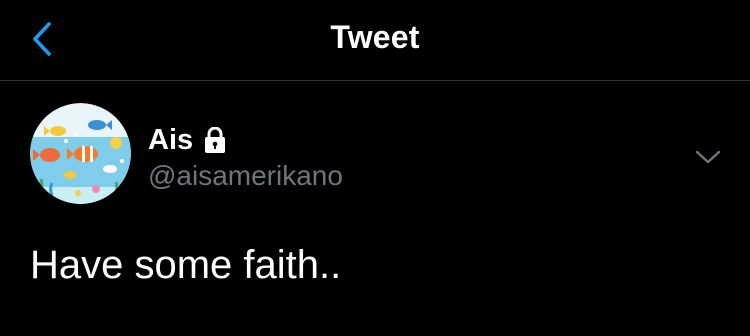  I want to click on avatar, so click(80, 153).